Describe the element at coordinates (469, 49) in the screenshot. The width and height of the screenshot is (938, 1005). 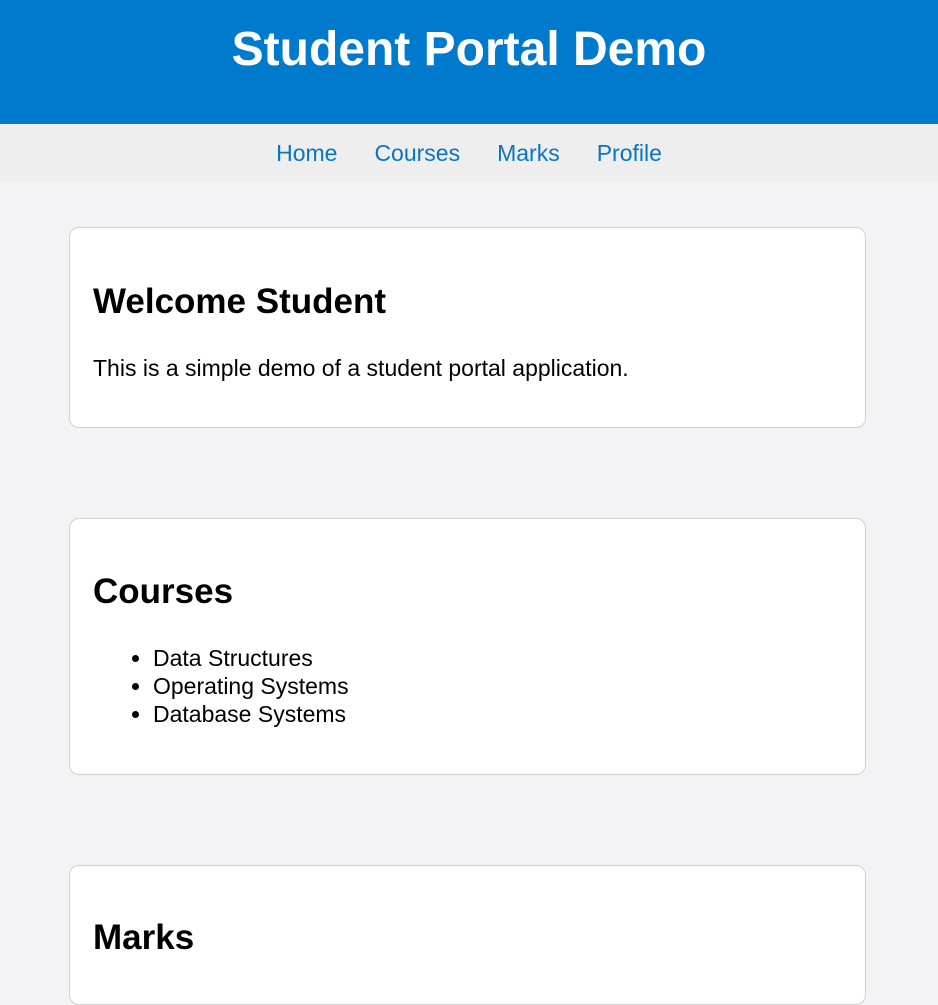
I see `page-title: Student Portal Demo` at that location.